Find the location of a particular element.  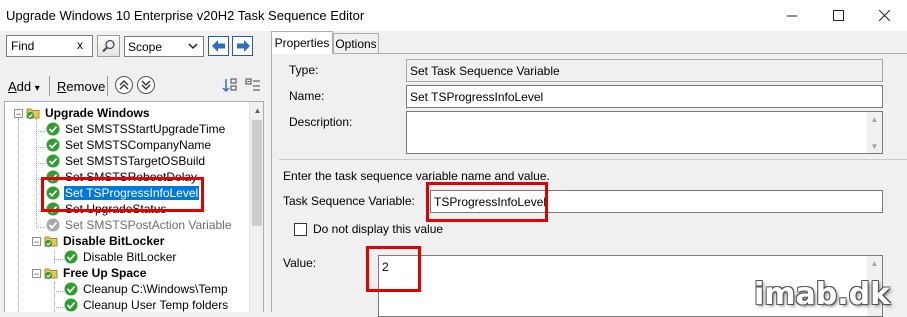

description-scrollbar: ▲ ▼ is located at coordinates (874, 132).